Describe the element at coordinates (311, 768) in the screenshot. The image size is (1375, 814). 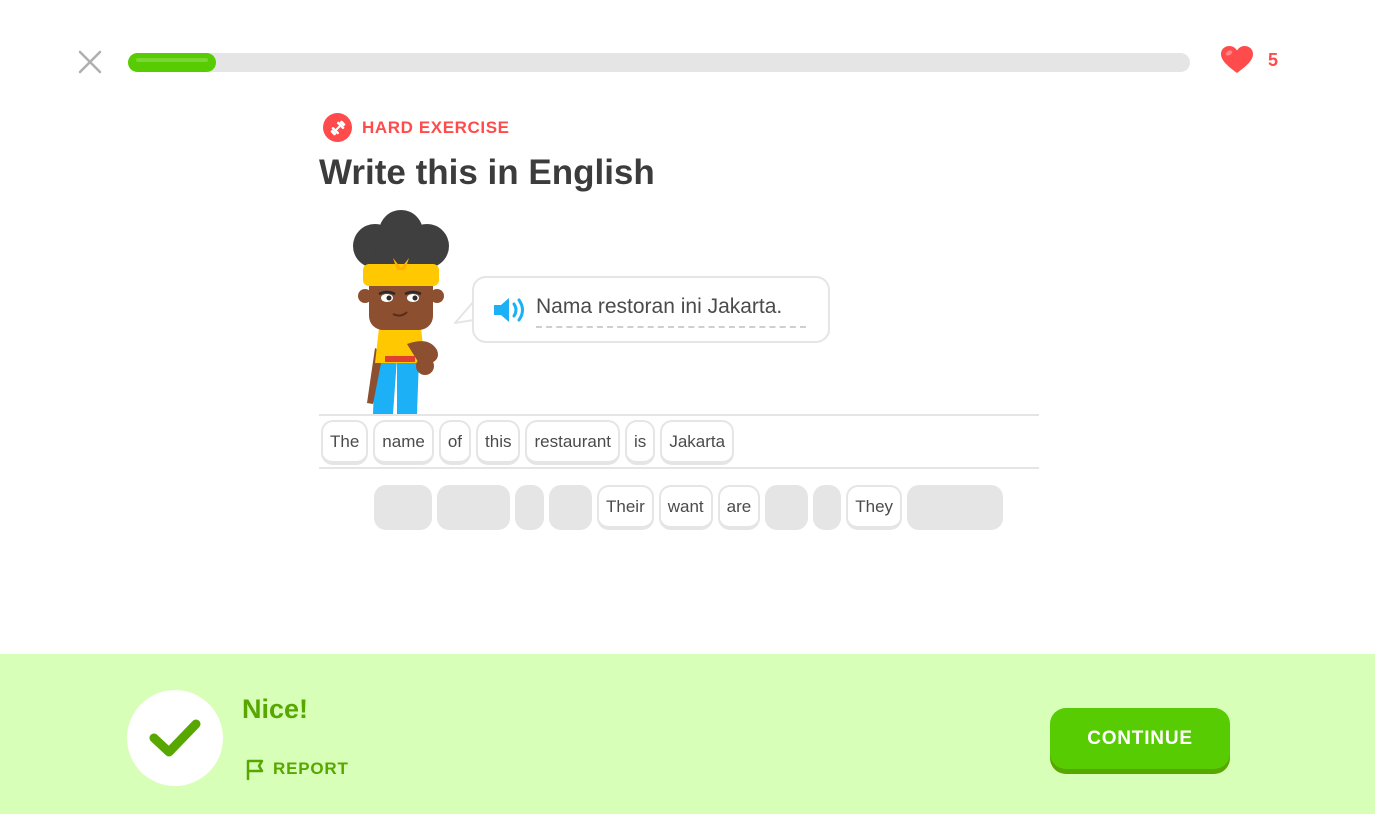
I see `report-label: REPORT` at that location.